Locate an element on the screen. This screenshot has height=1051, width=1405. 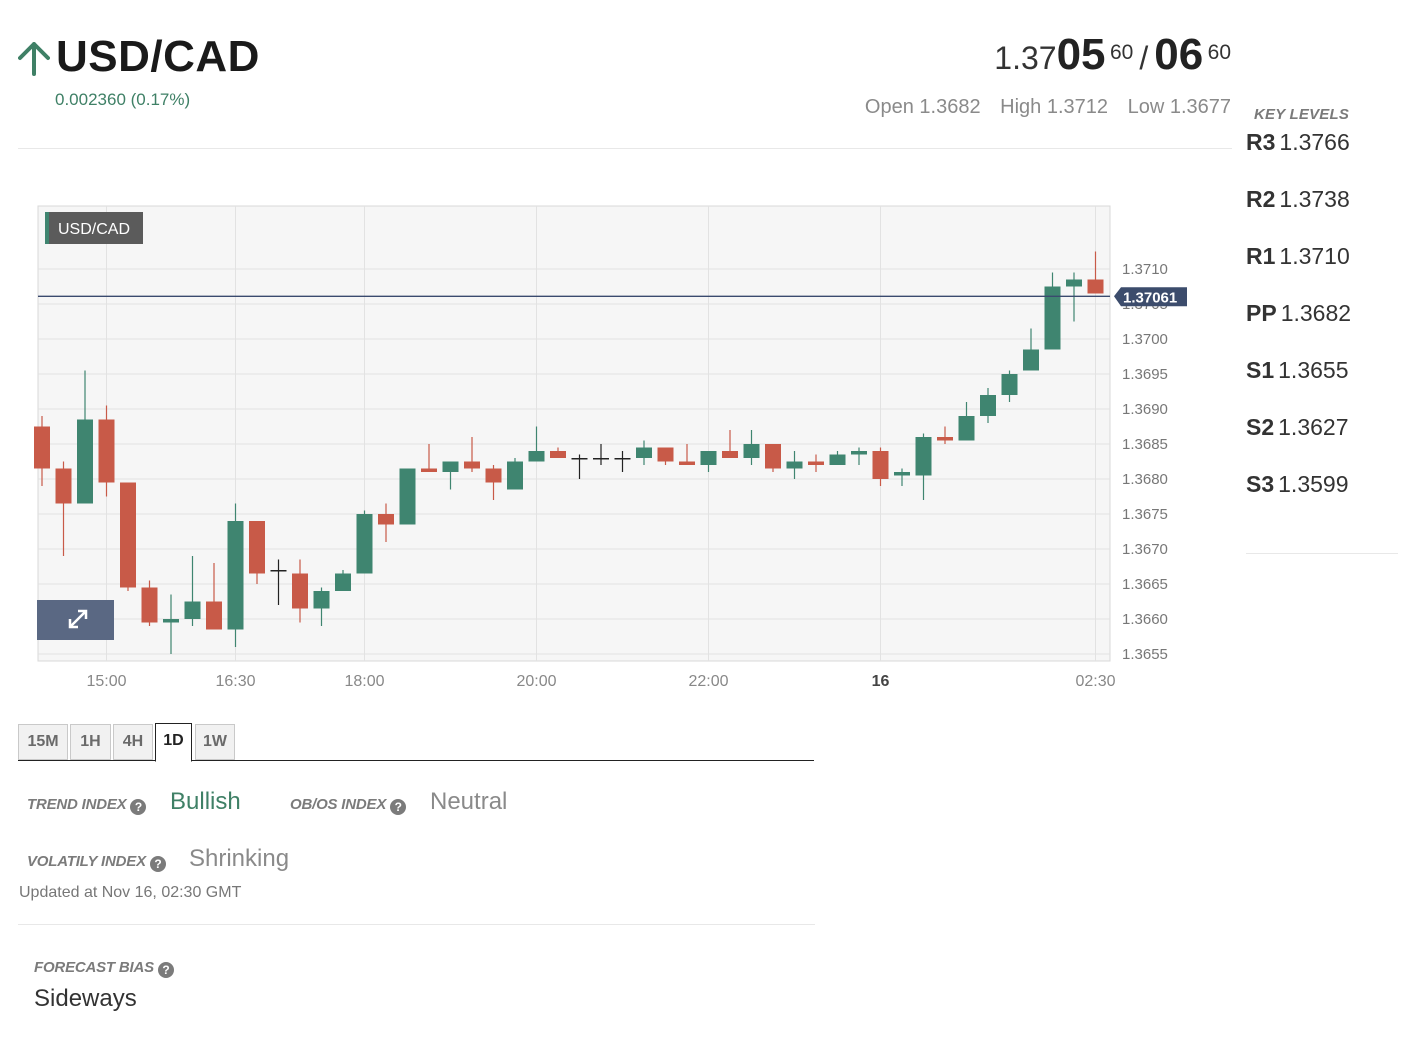
forecast-bias-value: Sideways is located at coordinates (85, 998).